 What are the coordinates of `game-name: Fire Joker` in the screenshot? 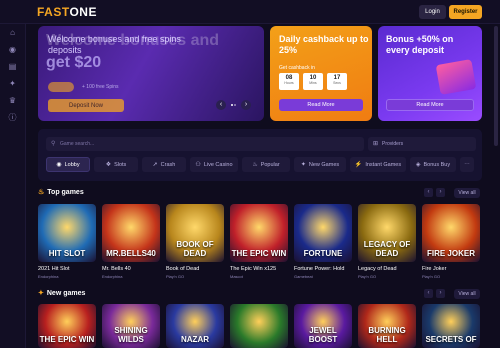 It's located at (452, 269).